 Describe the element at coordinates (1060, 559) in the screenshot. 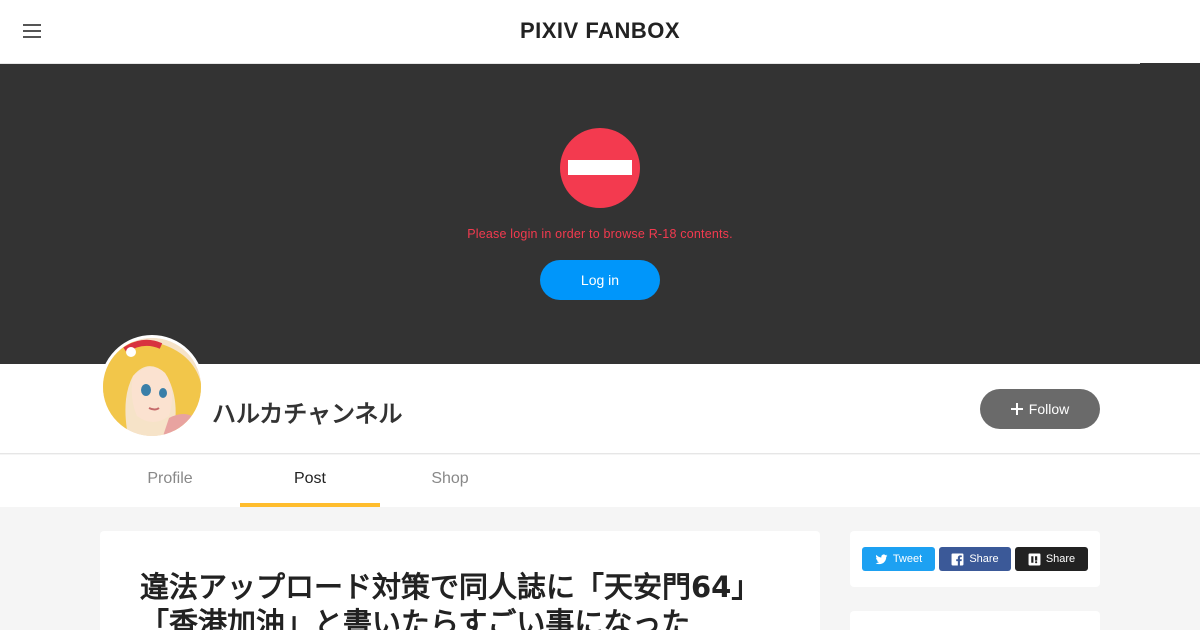

I see `hatena-share-label: Share` at that location.